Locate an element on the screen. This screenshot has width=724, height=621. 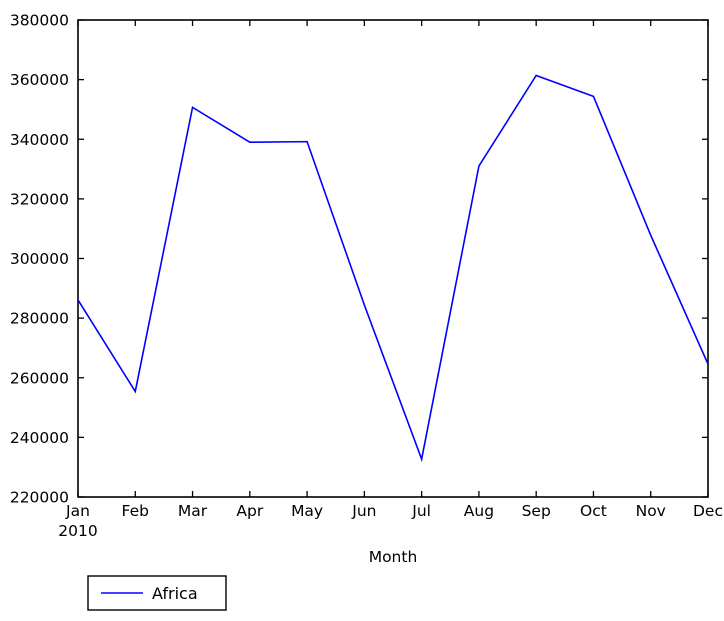
y-tick-label: 380000 is located at coordinates (39, 21).